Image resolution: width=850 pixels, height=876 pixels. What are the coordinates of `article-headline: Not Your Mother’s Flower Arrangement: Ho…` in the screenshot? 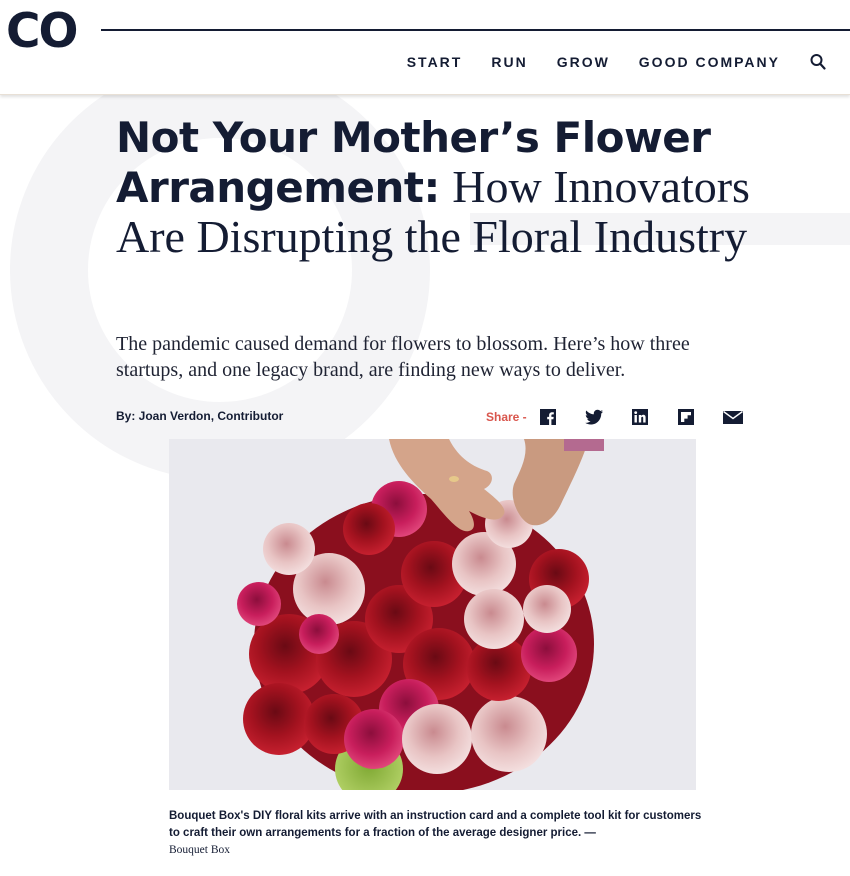 It's located at (456, 186).